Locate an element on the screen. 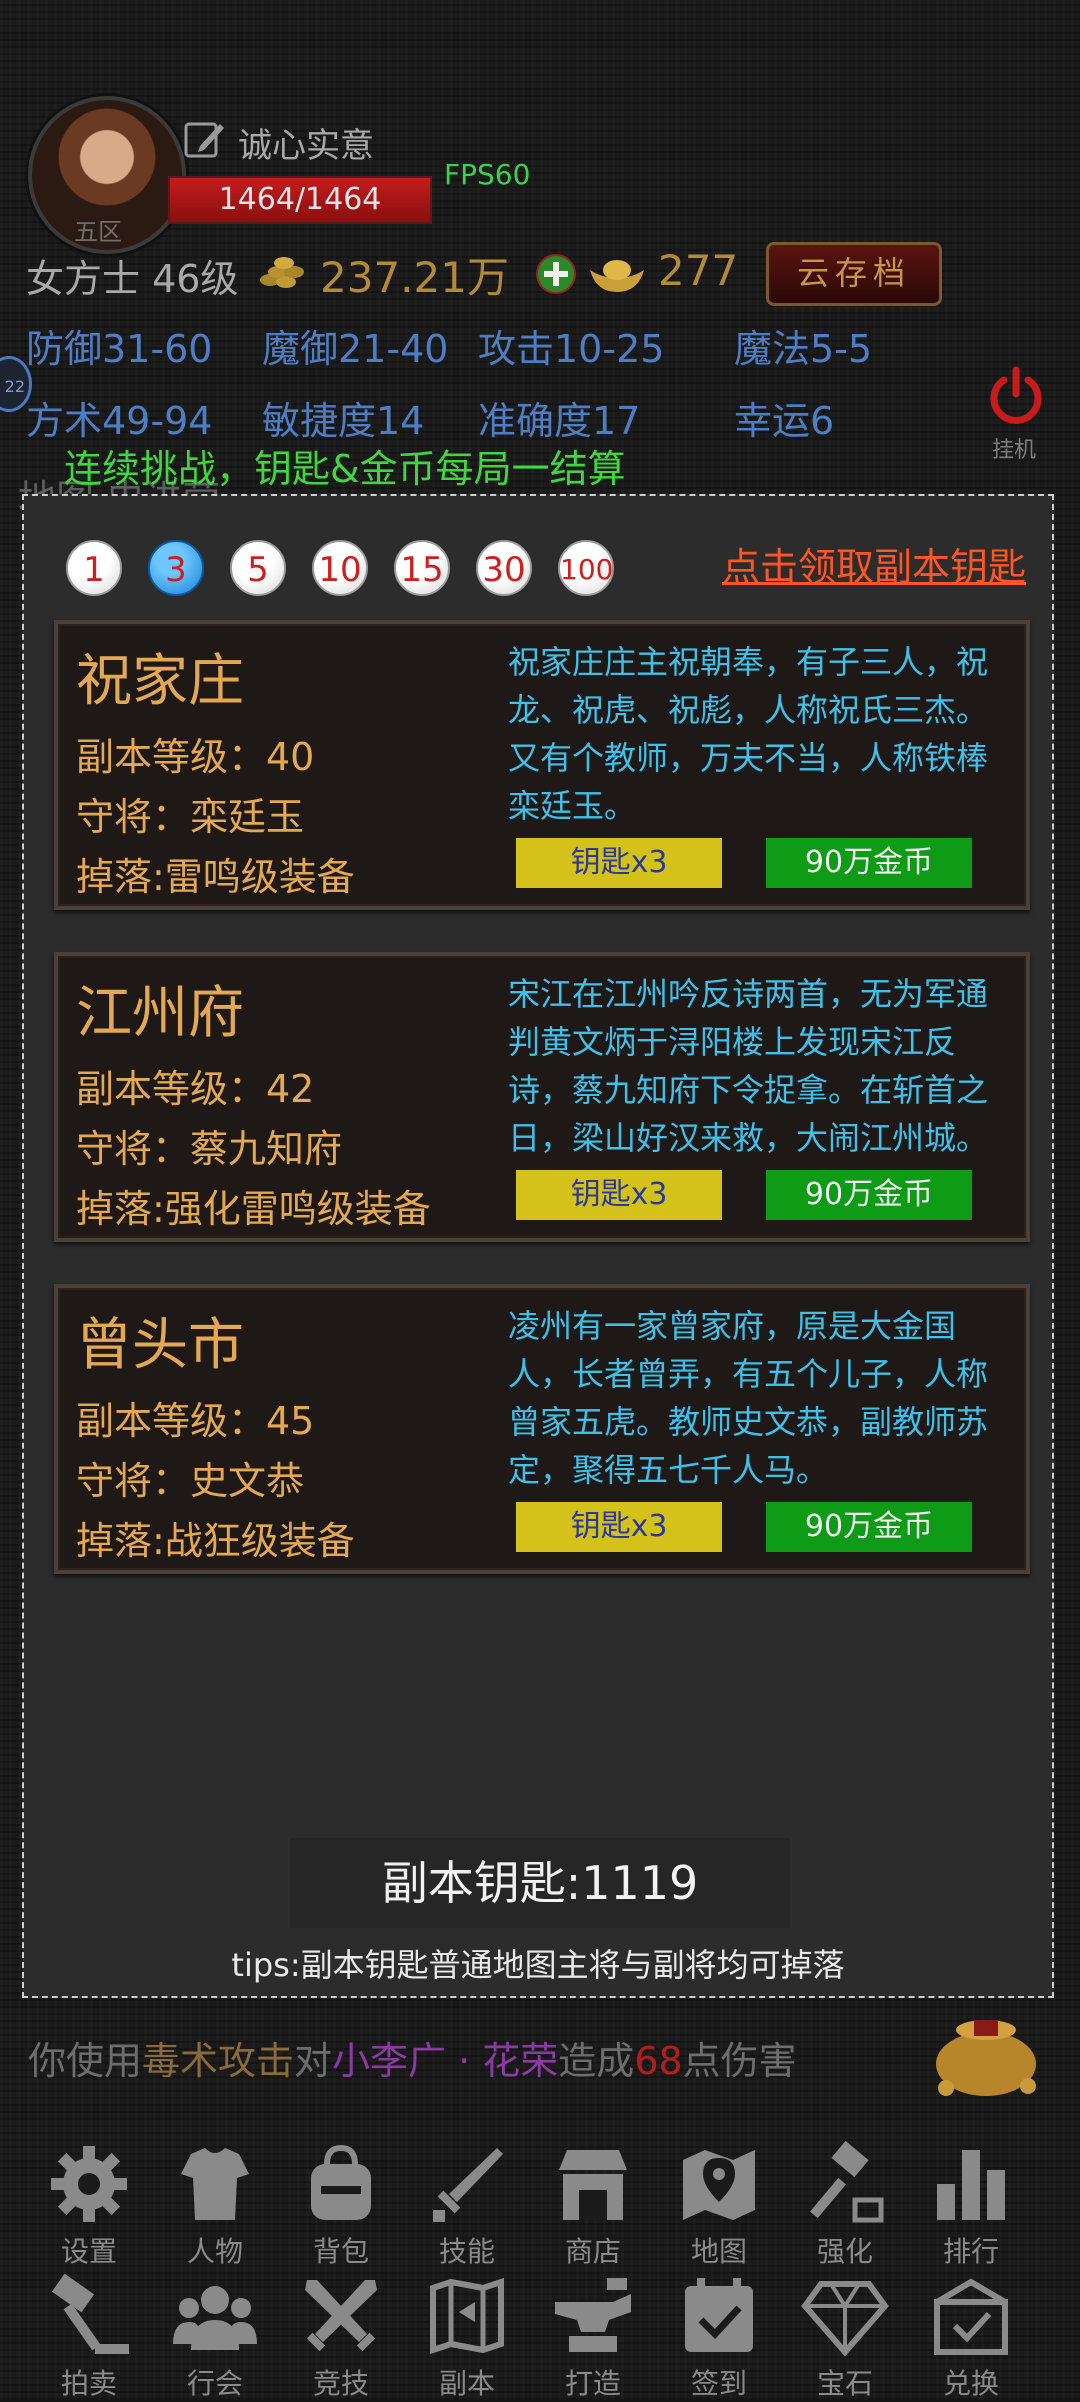 The height and width of the screenshot is (2402, 1080). nav-label: 行会 is located at coordinates (214, 2383).